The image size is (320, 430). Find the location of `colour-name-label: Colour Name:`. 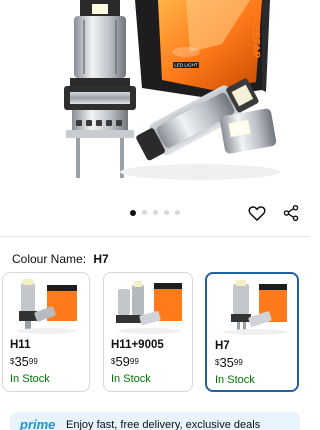

colour-name-label: Colour Name: is located at coordinates (49, 259).